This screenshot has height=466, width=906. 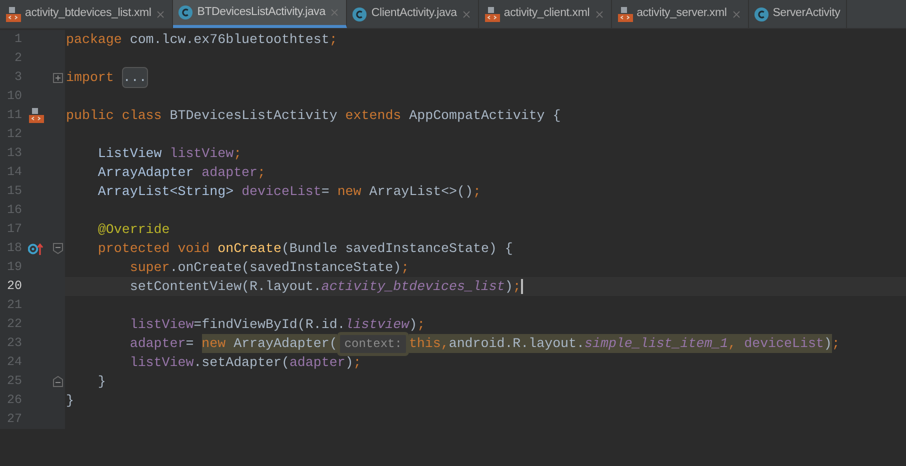 What do you see at coordinates (373, 344) in the screenshot?
I see `parameter-hint: context:` at bounding box center [373, 344].